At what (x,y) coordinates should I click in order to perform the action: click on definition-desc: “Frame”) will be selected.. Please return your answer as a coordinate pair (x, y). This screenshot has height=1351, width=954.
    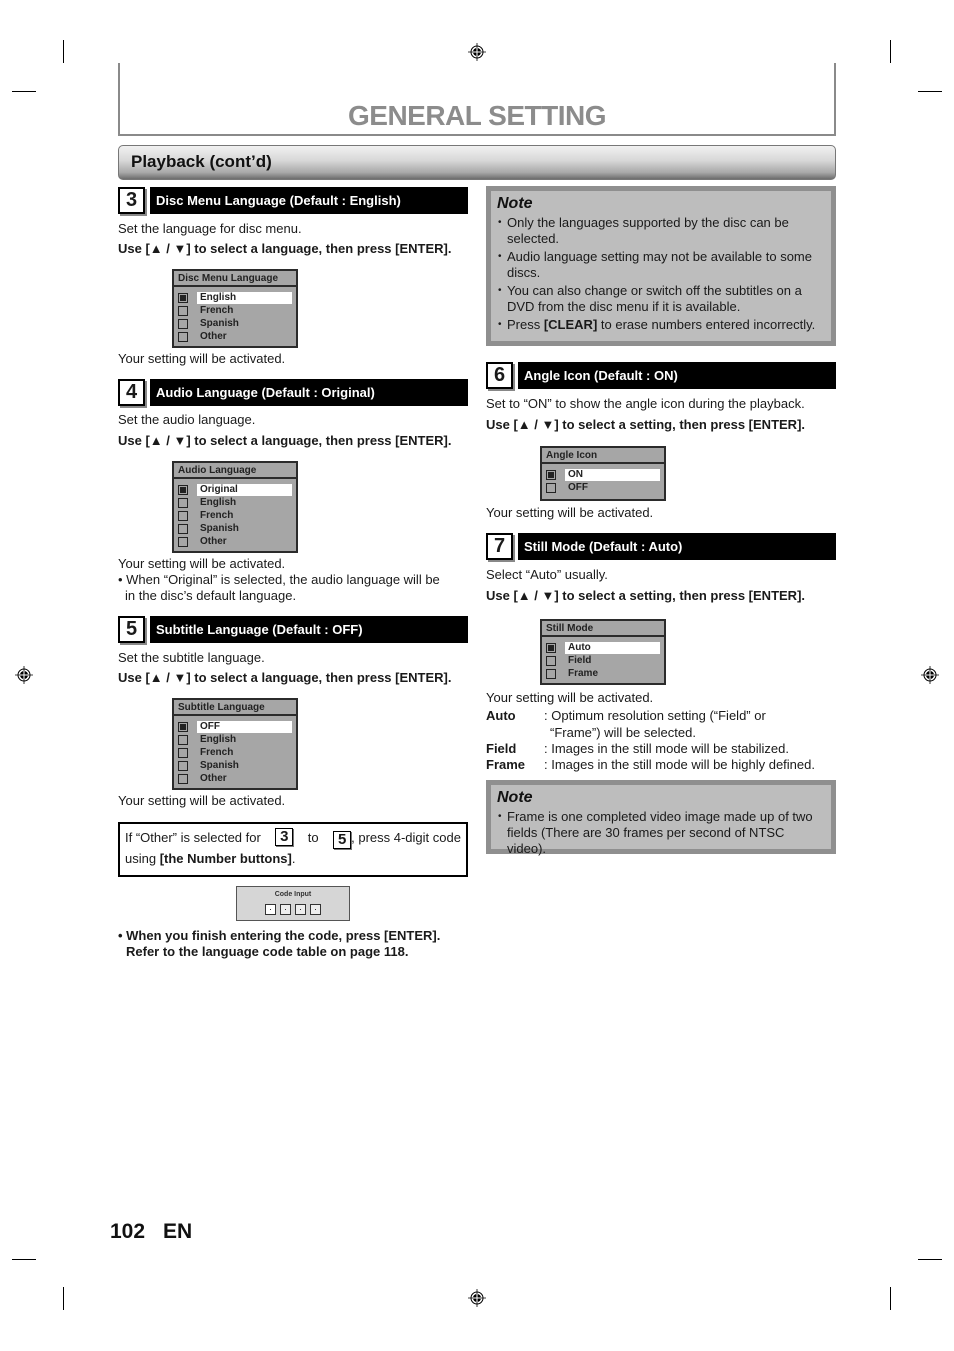
    Looking at the image, I should click on (623, 732).